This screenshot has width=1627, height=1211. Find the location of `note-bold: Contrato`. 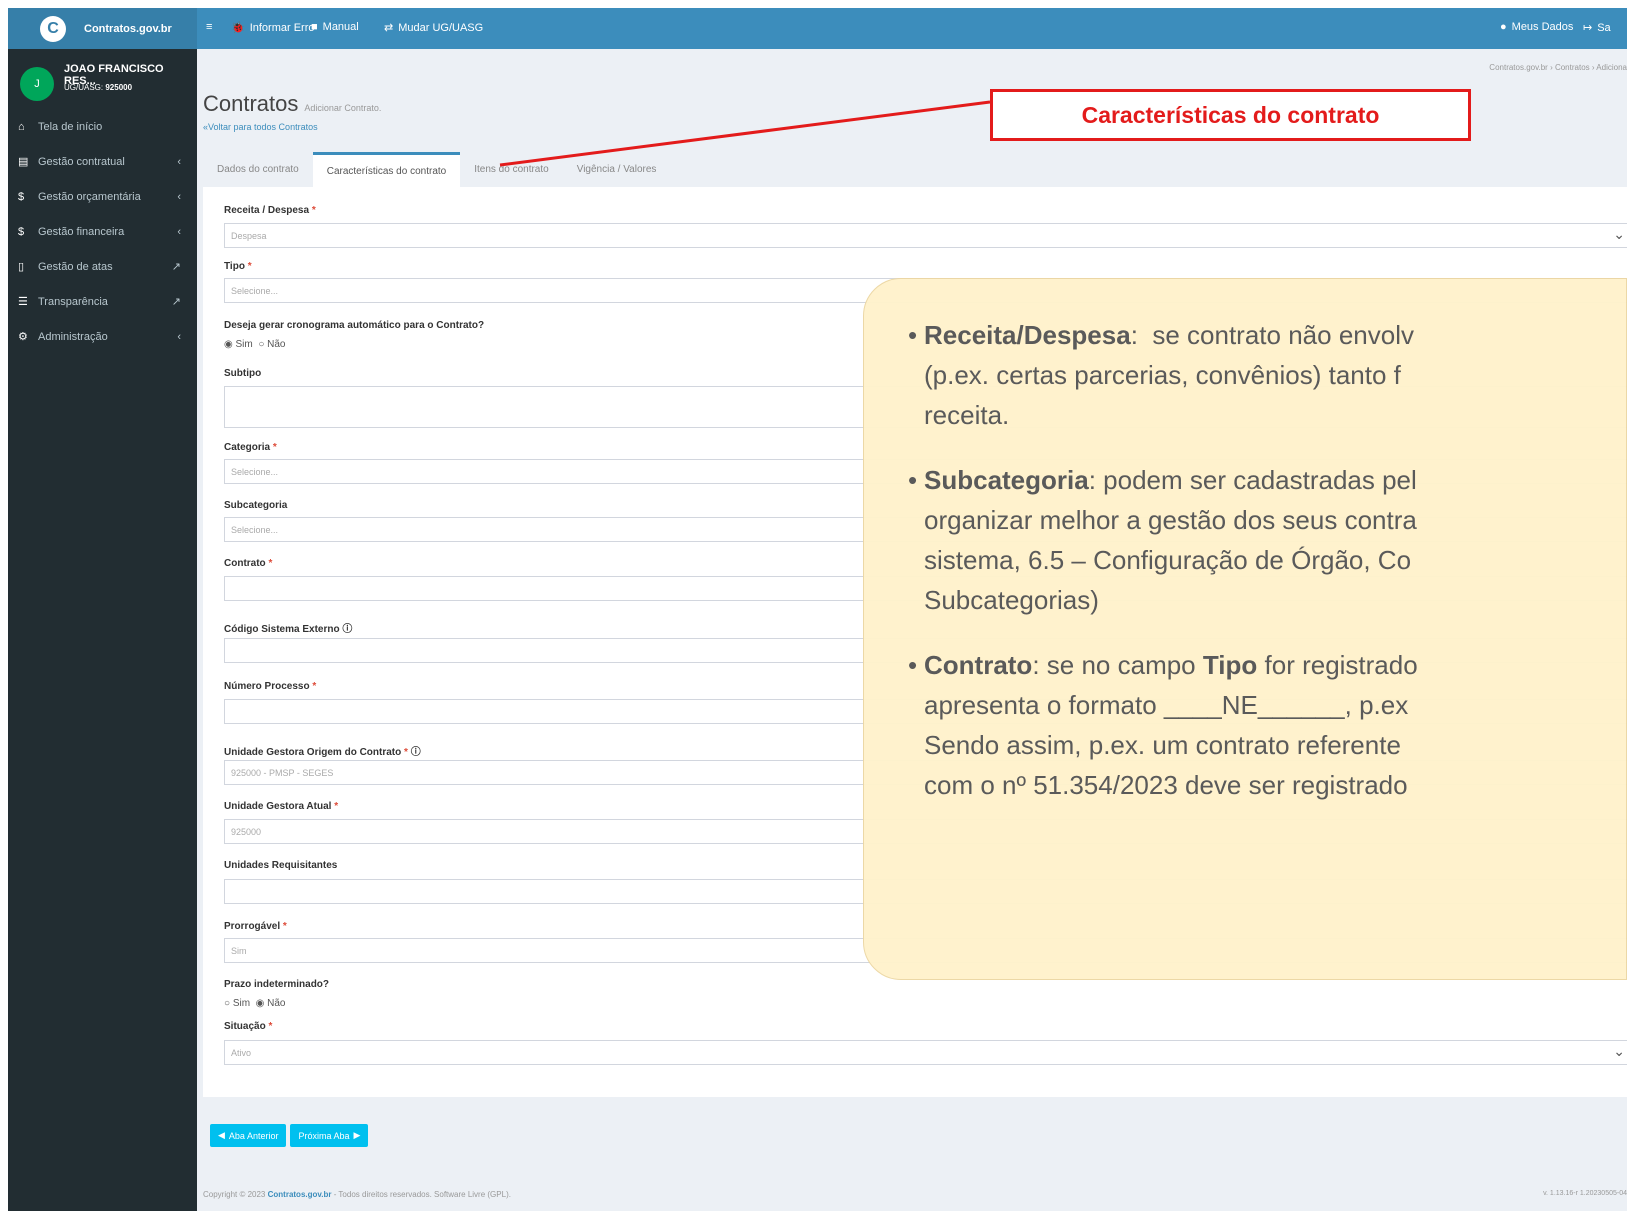

note-bold: Contrato is located at coordinates (978, 665).